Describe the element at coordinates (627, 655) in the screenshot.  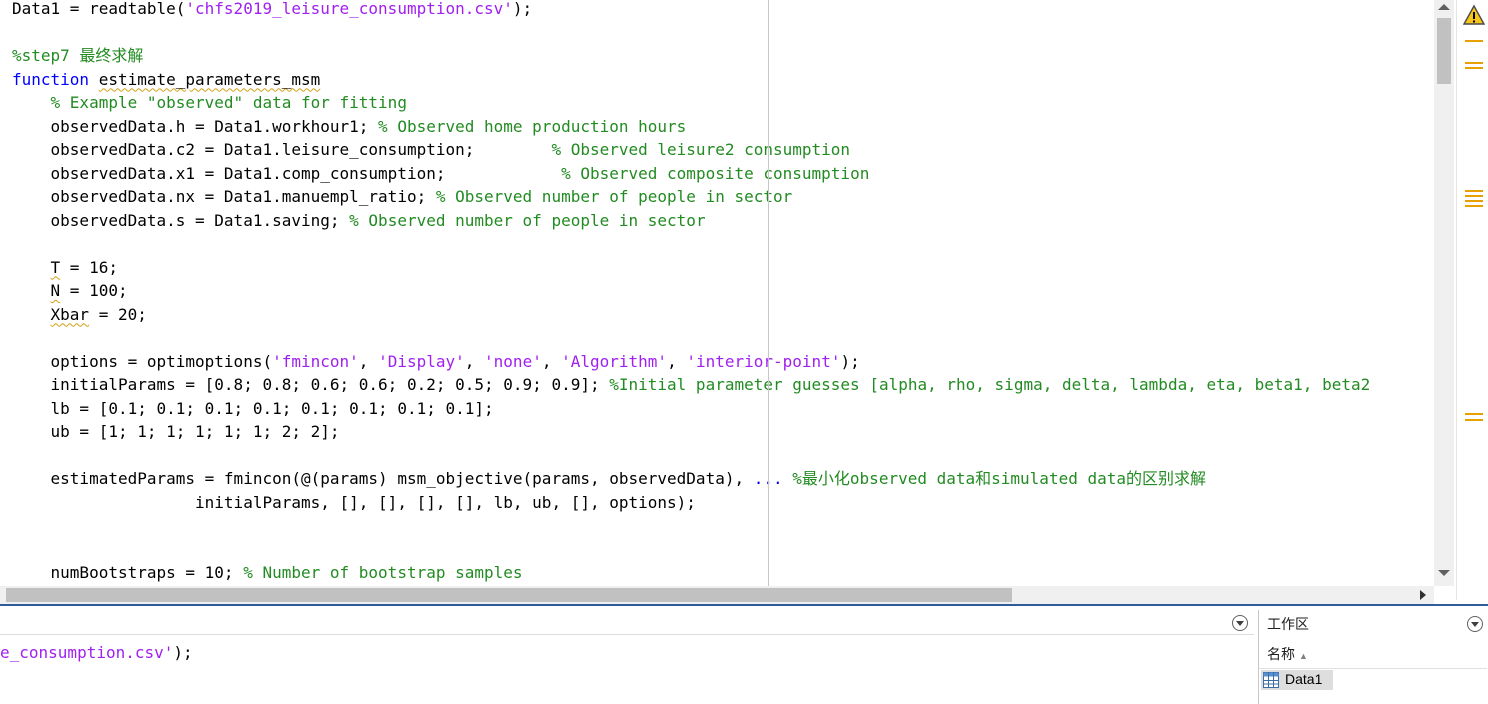
I see `command-window: e_consumption.csv');` at that location.